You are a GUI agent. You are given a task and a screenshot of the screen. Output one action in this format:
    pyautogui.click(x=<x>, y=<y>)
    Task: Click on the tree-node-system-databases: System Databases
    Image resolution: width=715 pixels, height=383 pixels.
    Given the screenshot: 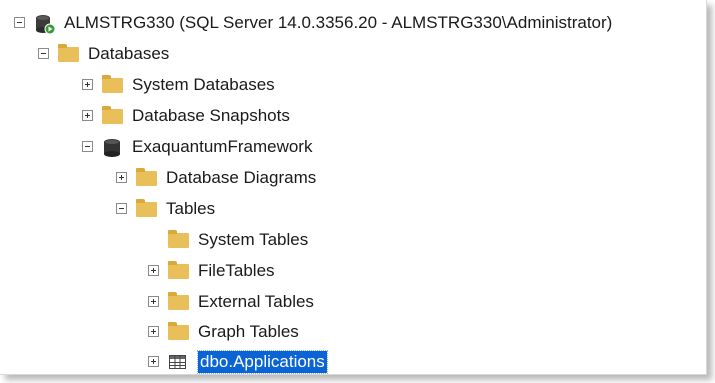 What is the action you would take?
    pyautogui.click(x=178, y=84)
    